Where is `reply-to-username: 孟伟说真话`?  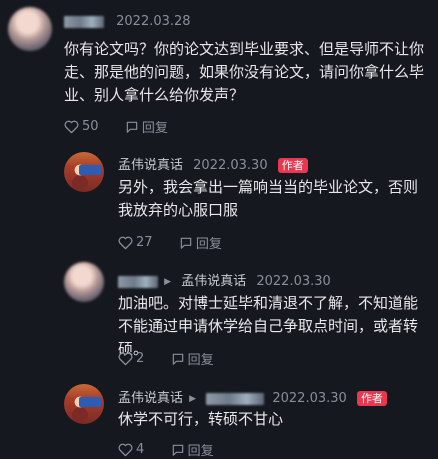 reply-to-username: 孟伟说真话 is located at coordinates (213, 281).